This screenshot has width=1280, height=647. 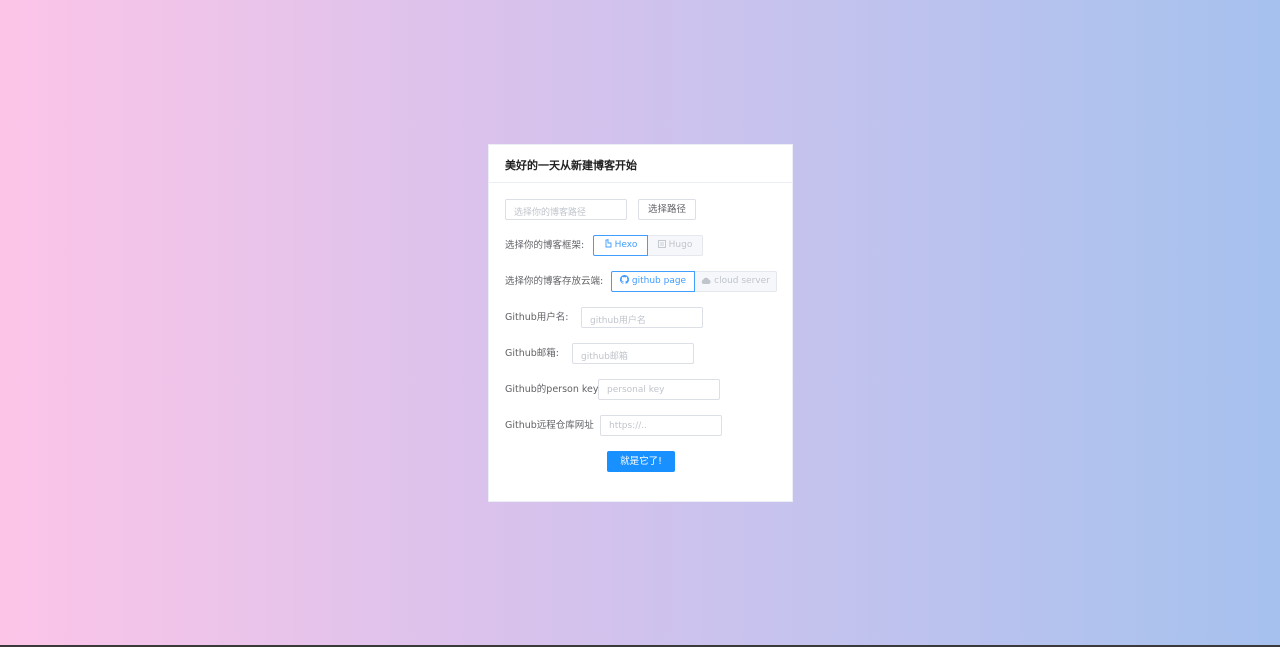 I want to click on framework-option-hexo: Hexo, so click(x=620, y=245).